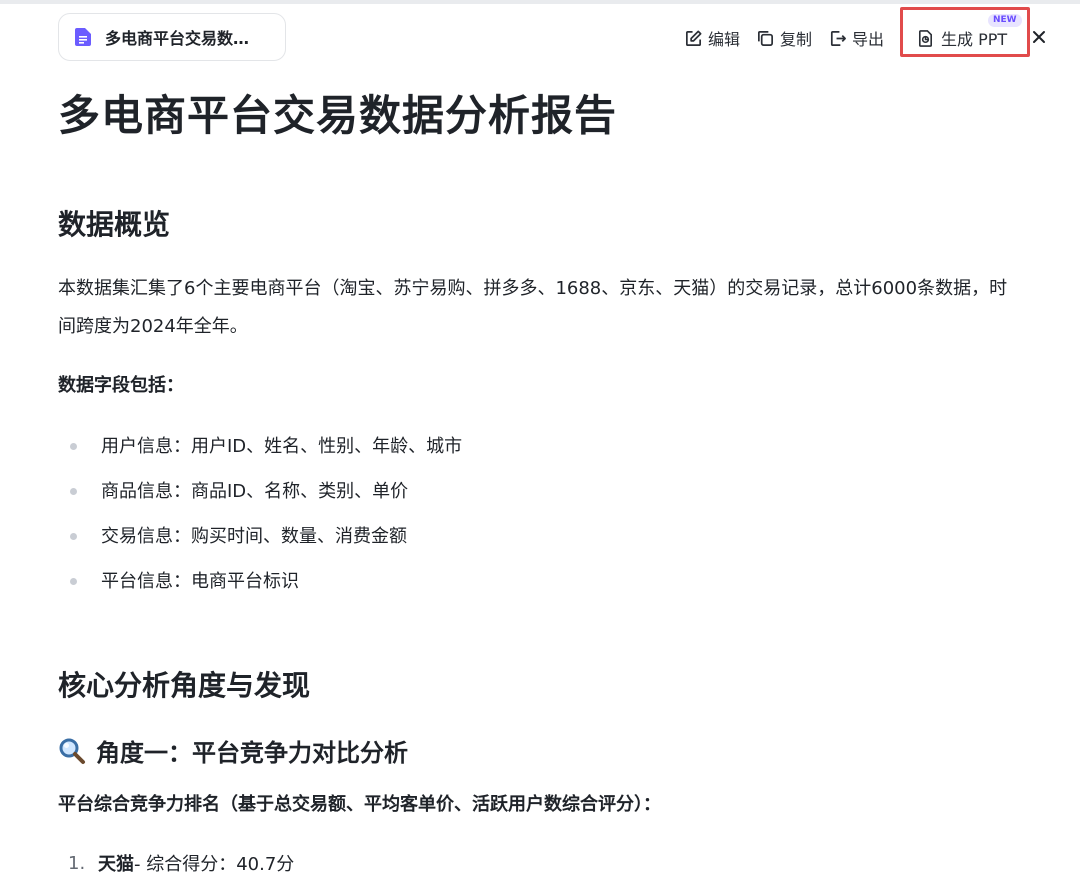 The height and width of the screenshot is (888, 1080). I want to click on fields-label: 数据字段包括：, so click(121, 385).